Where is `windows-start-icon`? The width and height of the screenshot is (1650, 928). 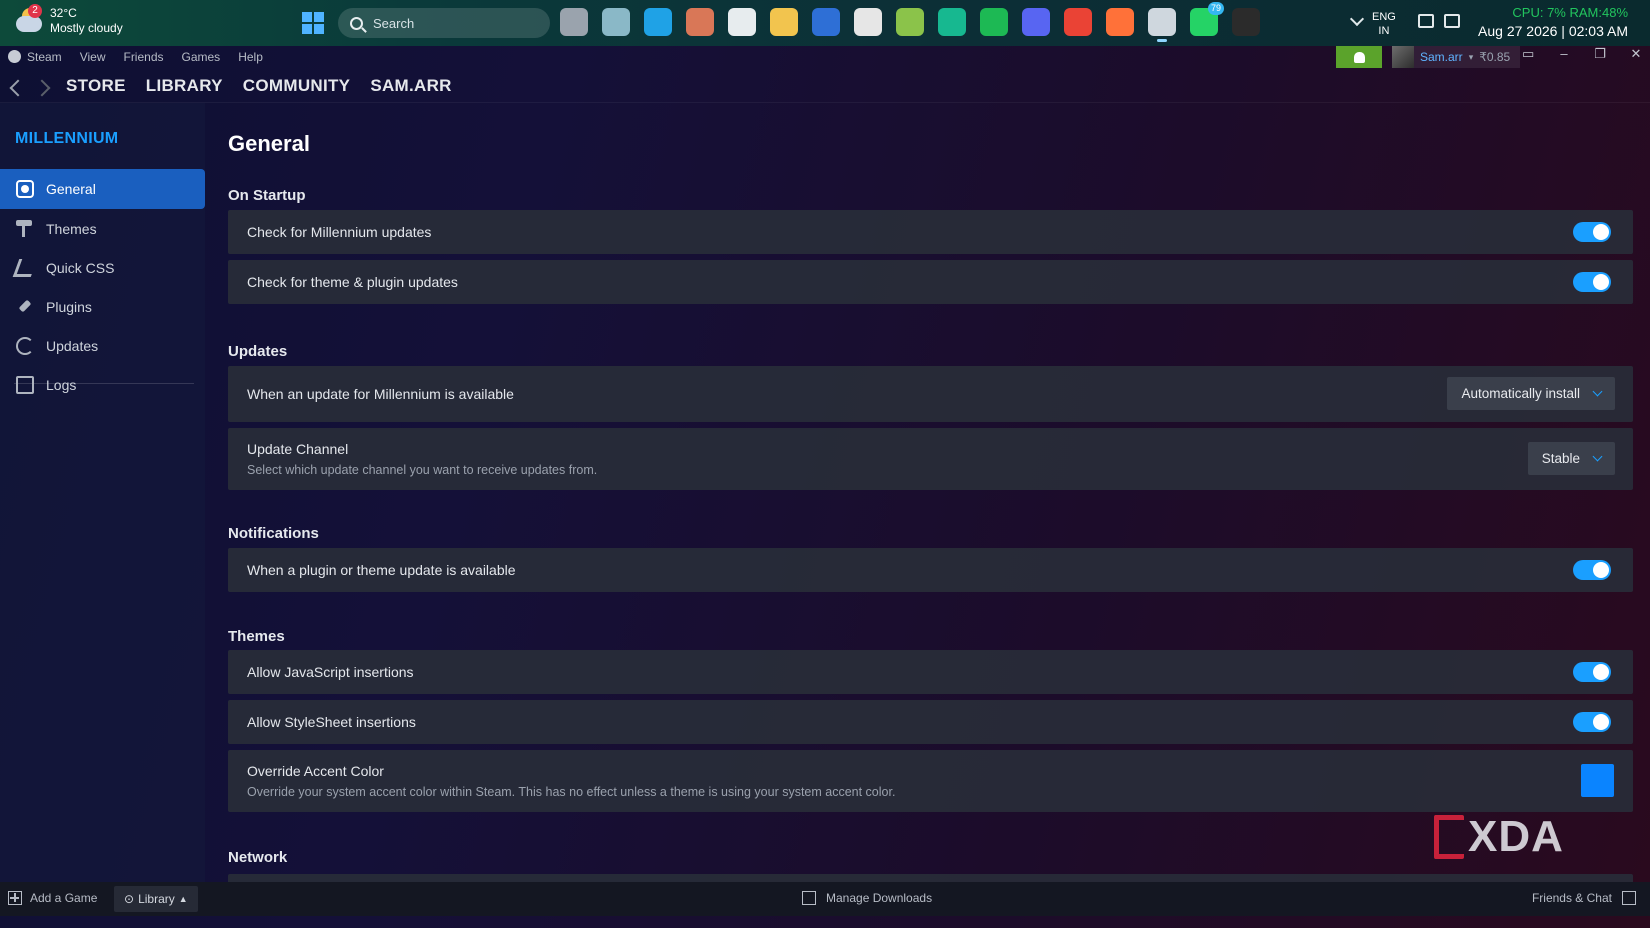
windows-start-icon is located at coordinates (313, 23).